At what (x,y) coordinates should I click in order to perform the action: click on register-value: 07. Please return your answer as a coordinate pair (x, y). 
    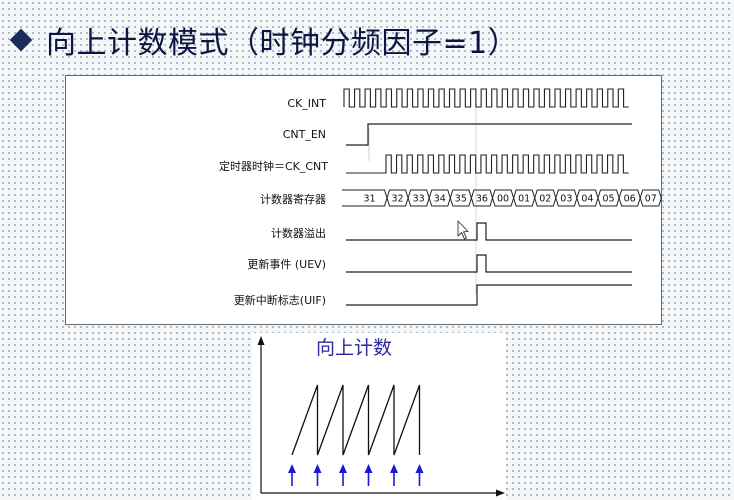
    Looking at the image, I should click on (651, 199).